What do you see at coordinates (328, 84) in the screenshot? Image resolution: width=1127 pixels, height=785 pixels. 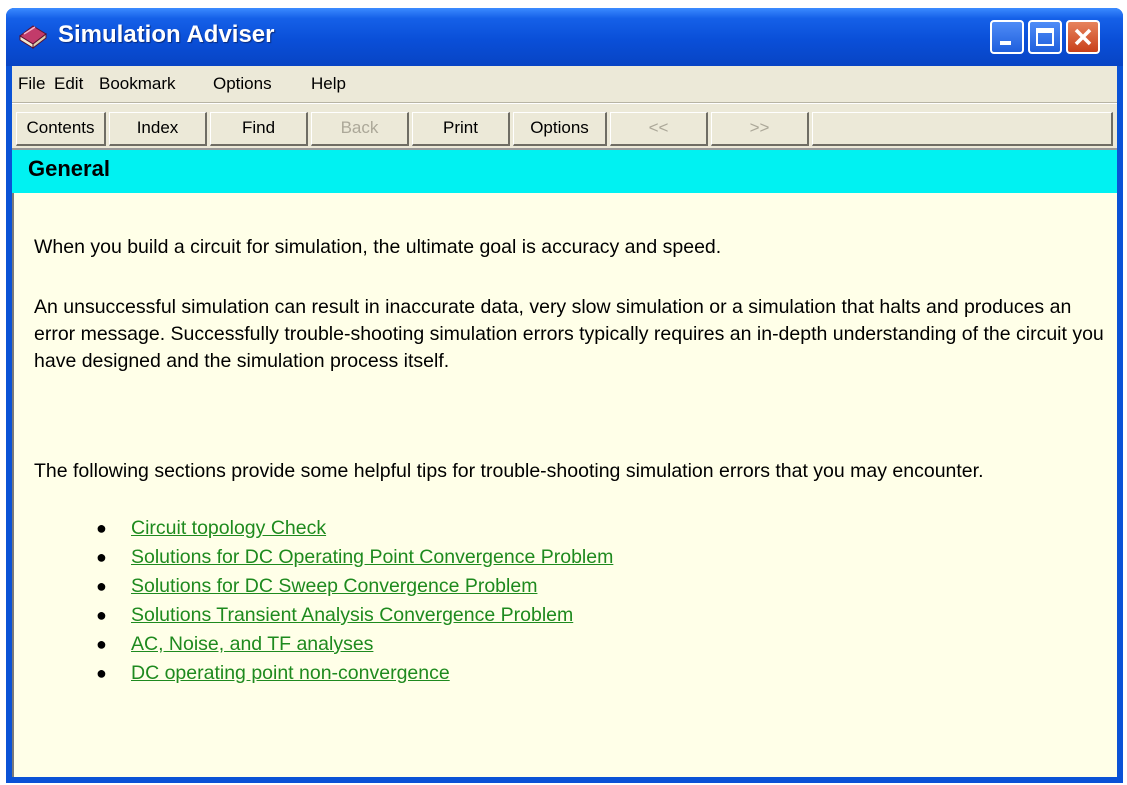 I see `menu-help: Help` at bounding box center [328, 84].